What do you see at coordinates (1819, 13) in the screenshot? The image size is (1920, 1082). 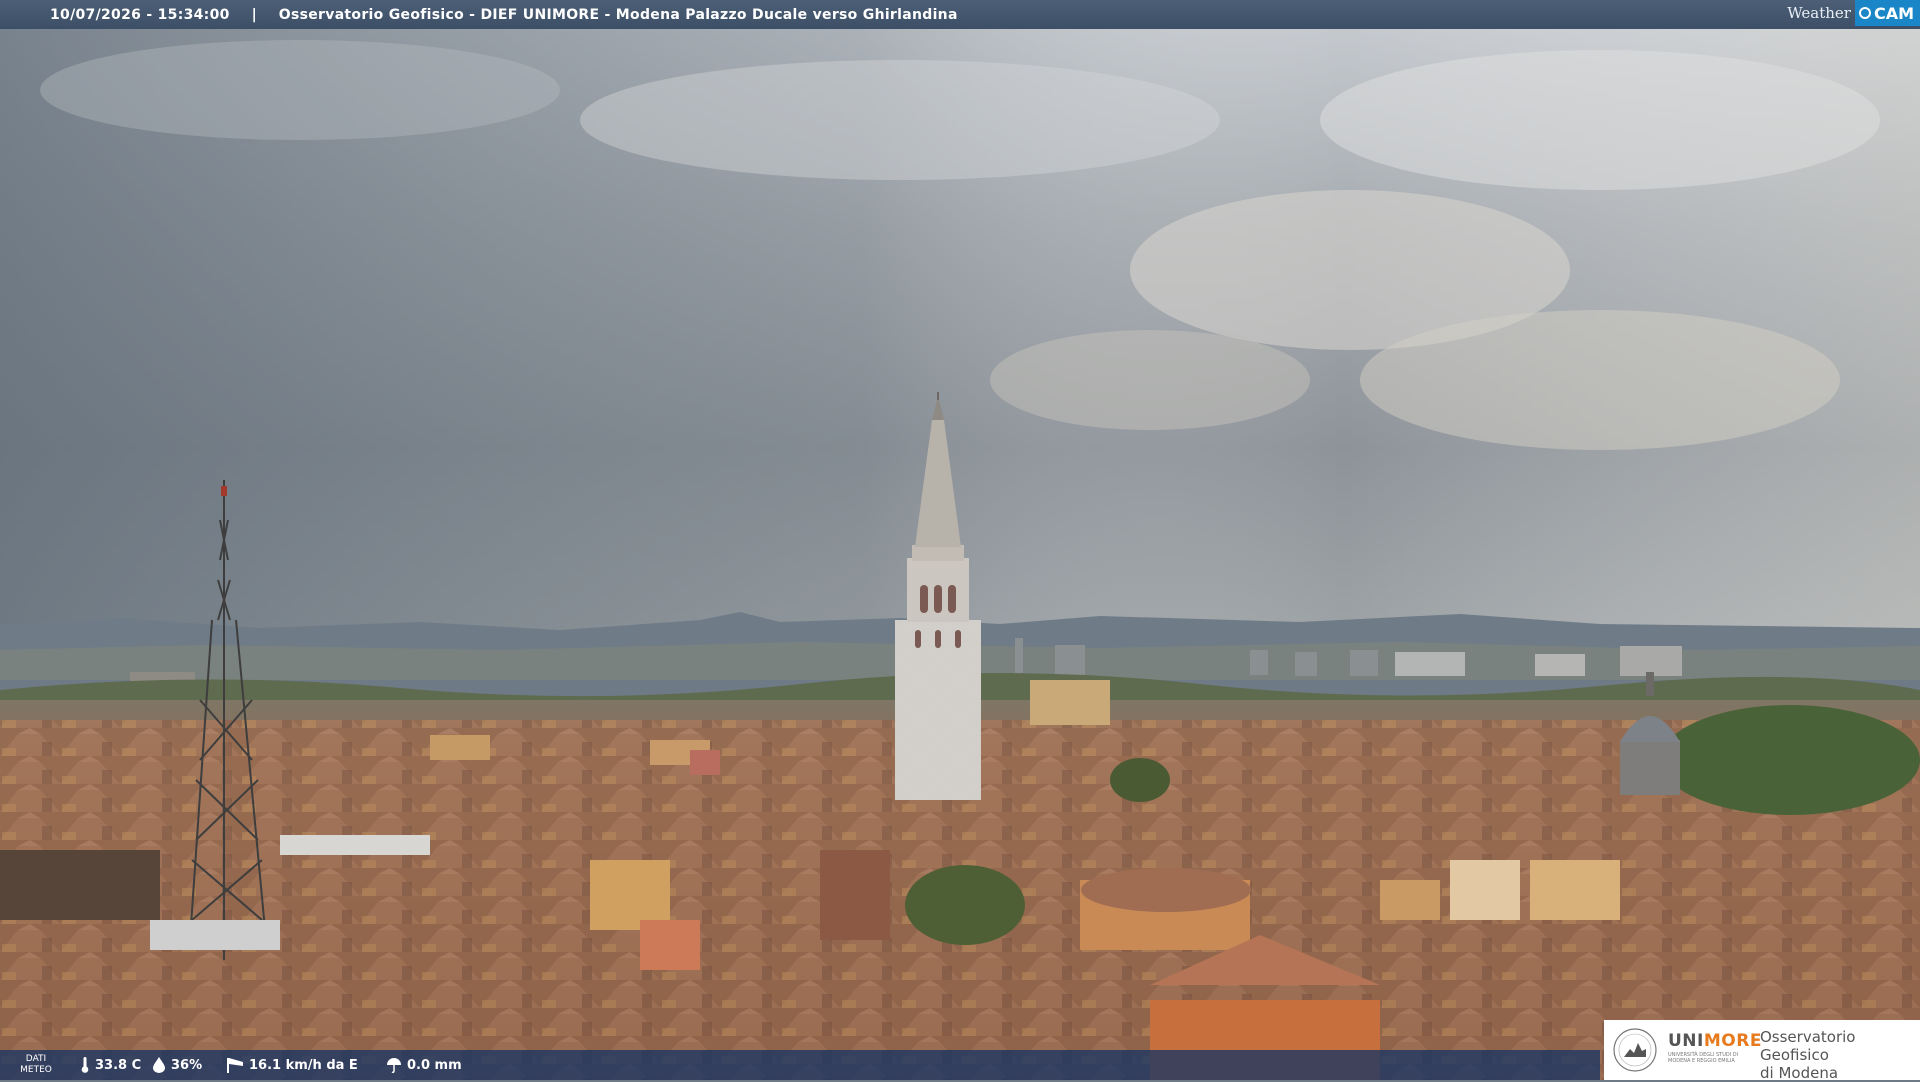 I see `weathercam-logo-weather: Weather` at bounding box center [1819, 13].